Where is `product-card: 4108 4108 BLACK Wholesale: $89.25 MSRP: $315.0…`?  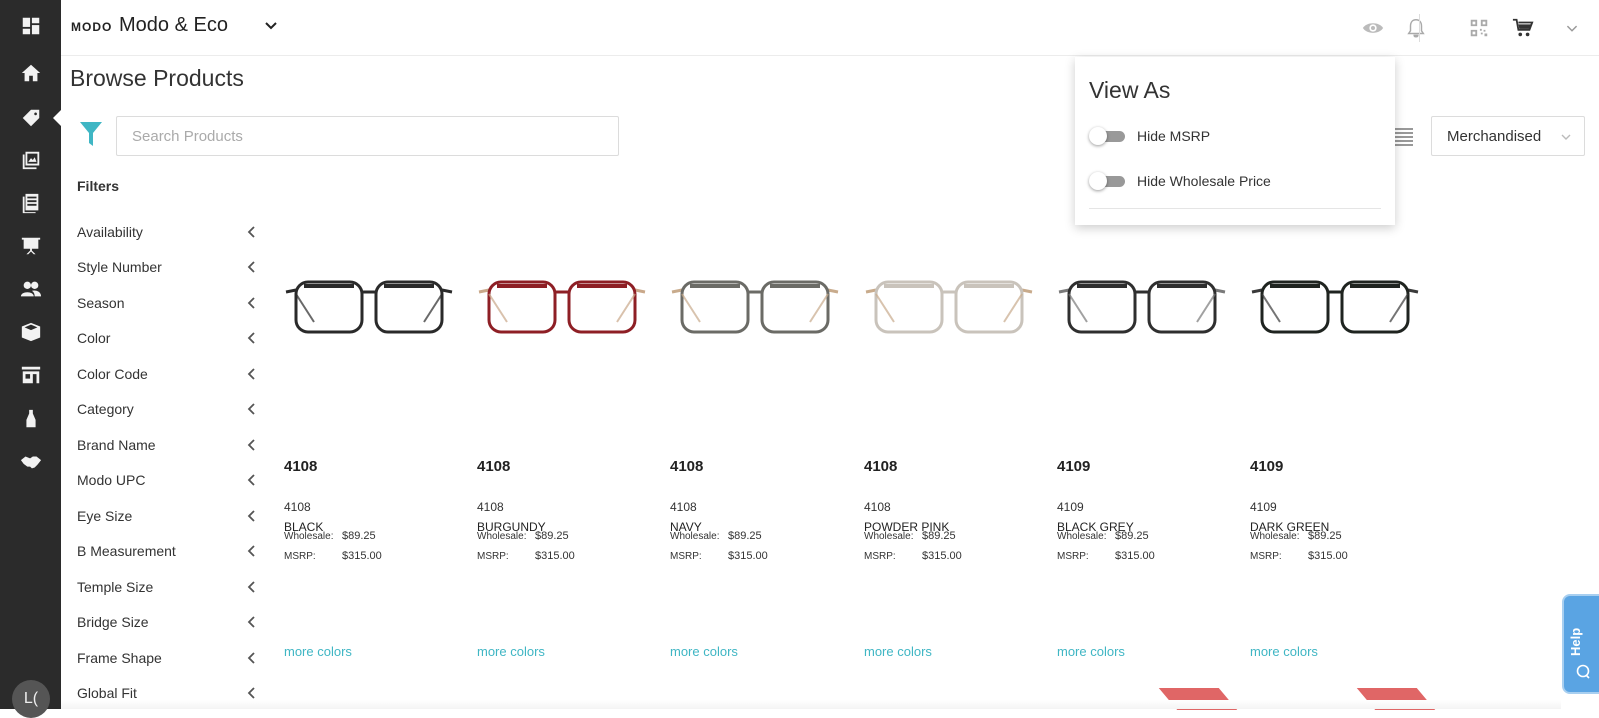 product-card: 4108 4108 BLACK Wholesale: $89.25 MSRP: $315.0… is located at coordinates (379, 467).